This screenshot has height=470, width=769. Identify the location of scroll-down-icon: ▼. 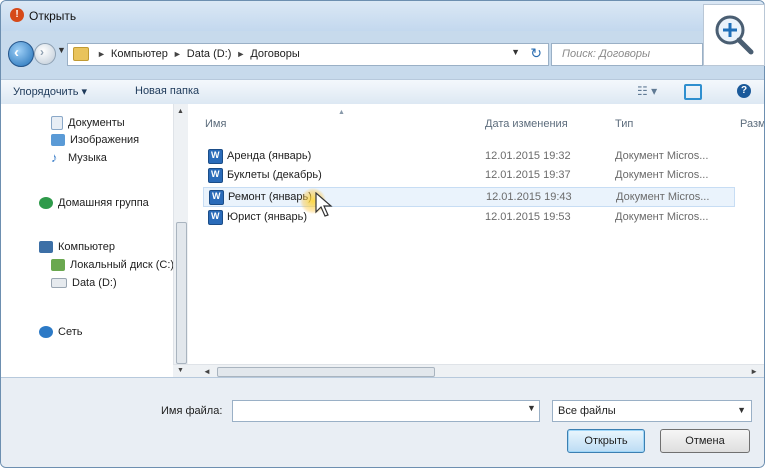
(180, 370).